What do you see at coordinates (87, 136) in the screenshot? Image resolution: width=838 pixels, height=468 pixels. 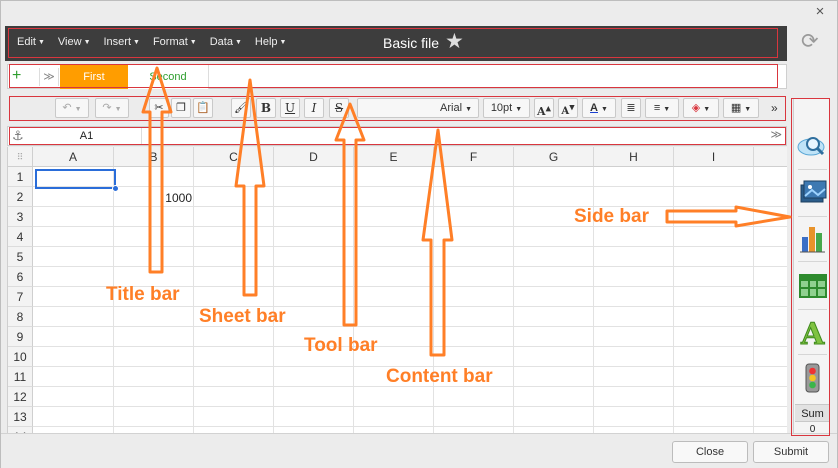 I see `cell-reference-box: A1` at bounding box center [87, 136].